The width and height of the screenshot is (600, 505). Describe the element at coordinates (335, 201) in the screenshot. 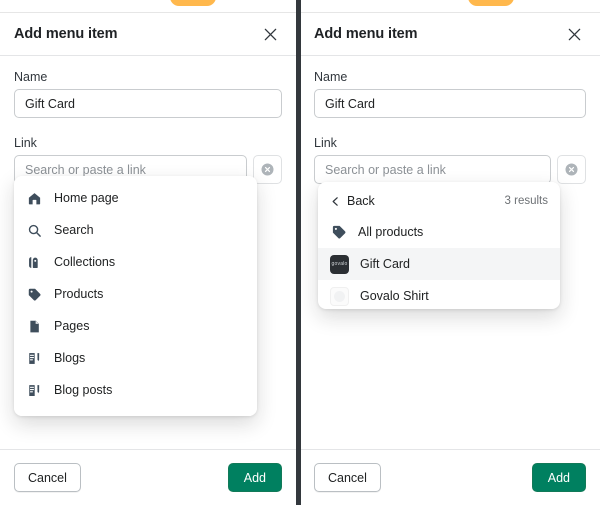

I see `chevron-left-icon` at that location.